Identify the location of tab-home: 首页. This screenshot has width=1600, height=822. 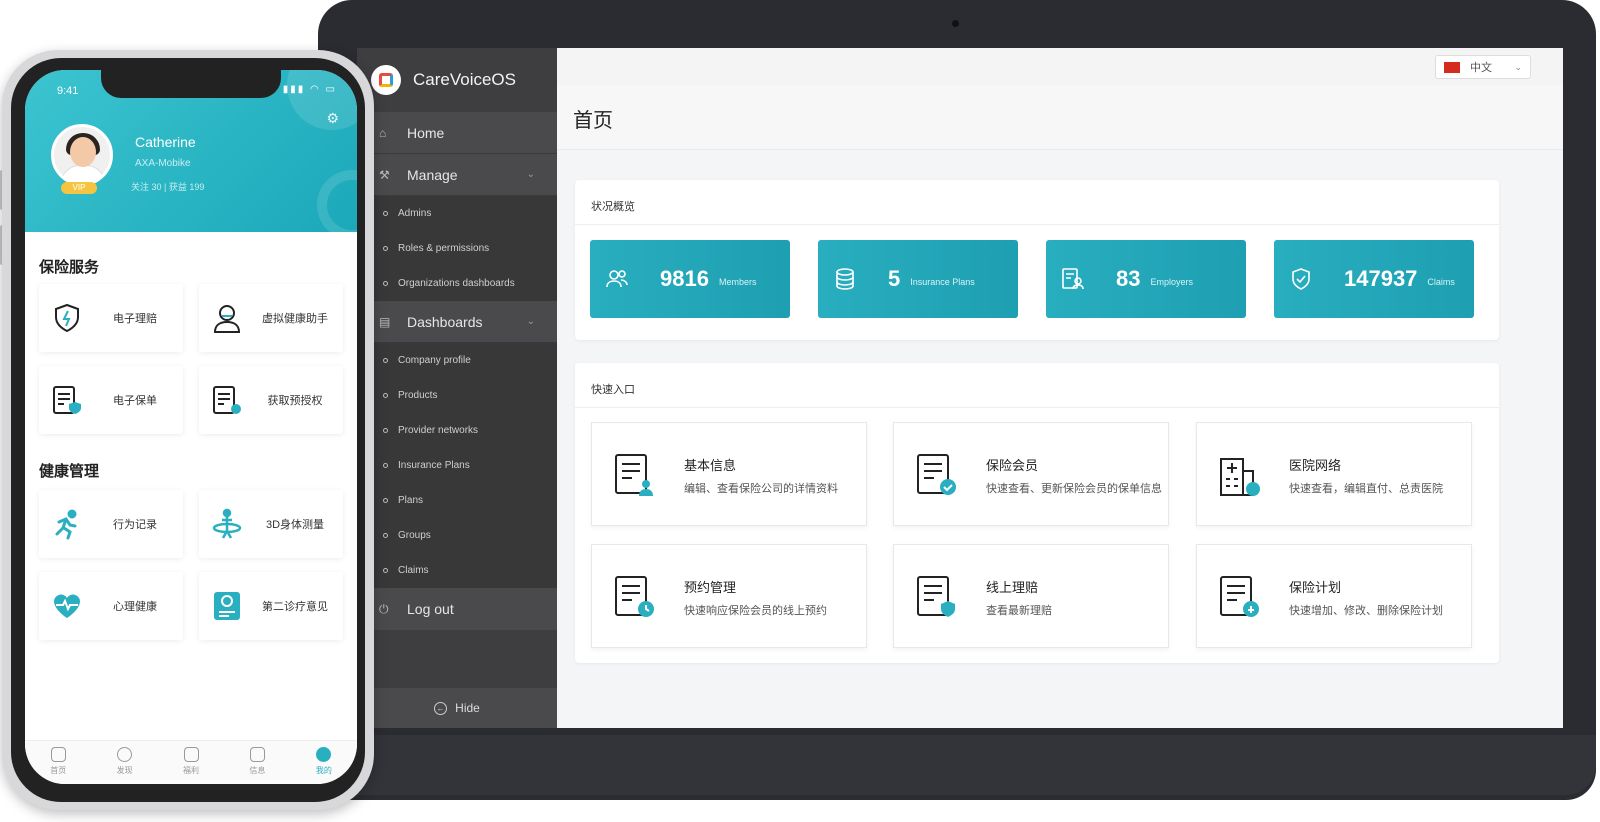
(58, 762).